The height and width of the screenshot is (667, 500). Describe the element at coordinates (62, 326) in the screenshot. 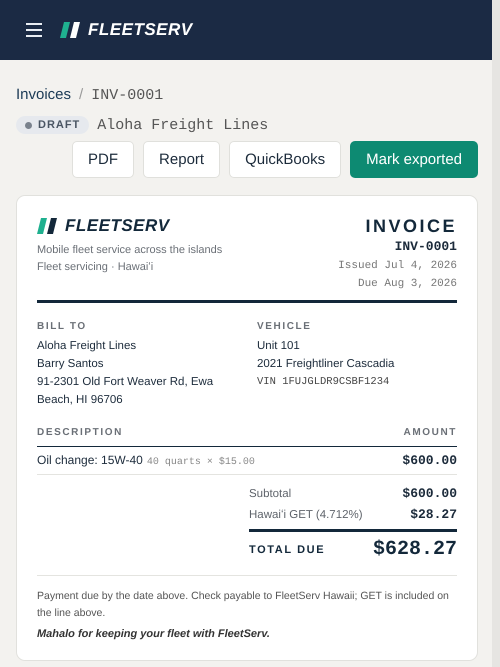

I see `section-label: BILL TO` at that location.